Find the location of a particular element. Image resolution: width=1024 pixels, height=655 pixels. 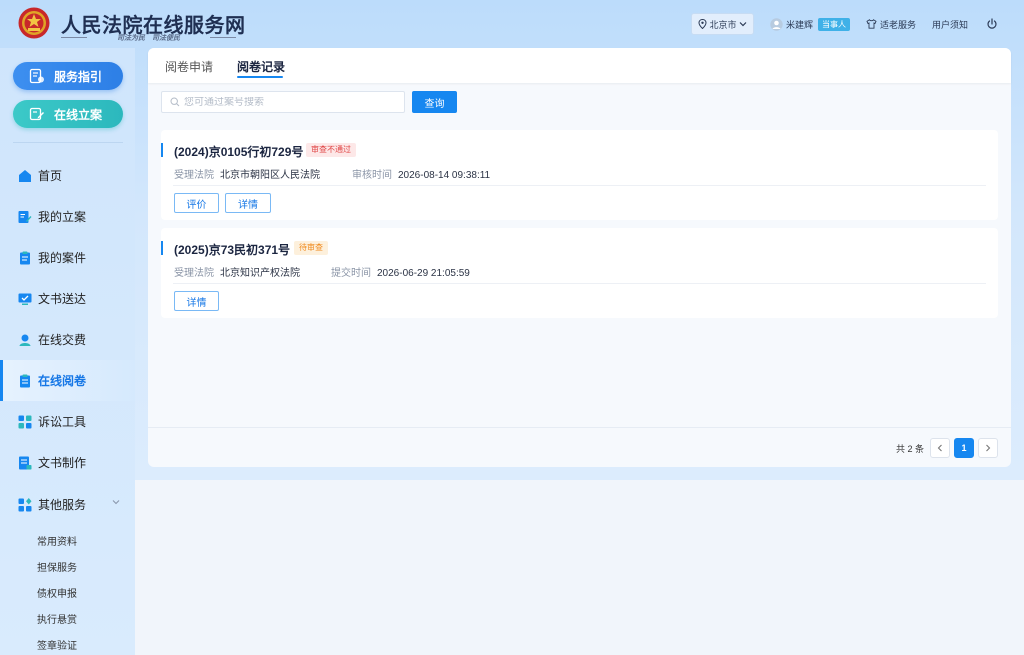

user-role-badge: 当事人 is located at coordinates (834, 24).